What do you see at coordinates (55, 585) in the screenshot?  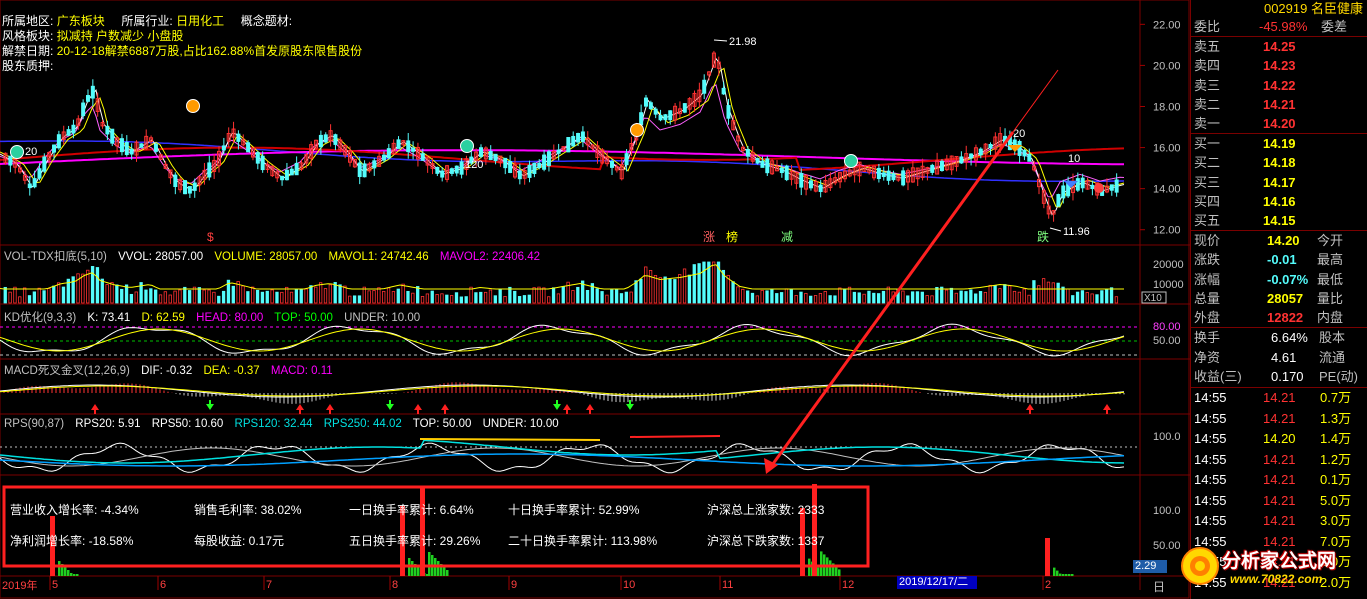 I see `date-month-label: 5` at bounding box center [55, 585].